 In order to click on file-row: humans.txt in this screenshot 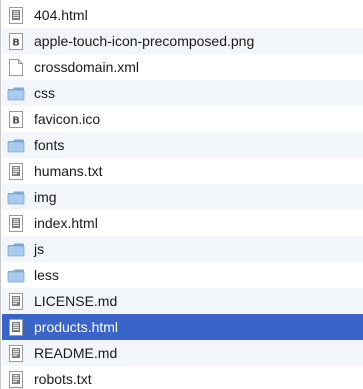, I will do `click(182, 171)`.